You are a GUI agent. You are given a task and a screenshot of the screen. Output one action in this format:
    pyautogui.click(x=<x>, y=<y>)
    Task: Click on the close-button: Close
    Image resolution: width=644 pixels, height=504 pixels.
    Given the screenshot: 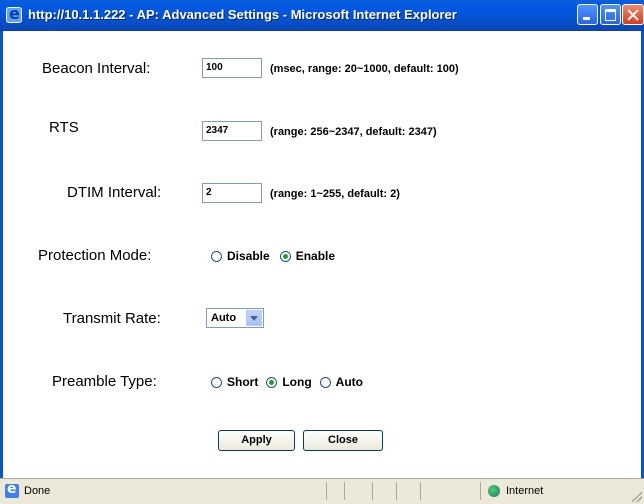 What is the action you would take?
    pyautogui.click(x=343, y=440)
    